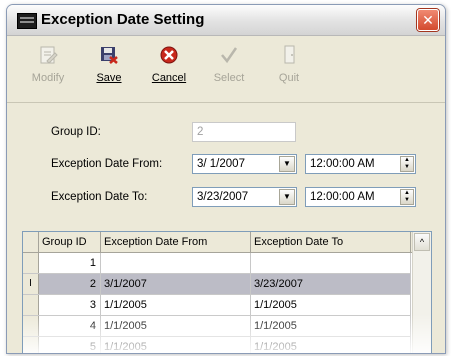 This screenshot has height=356, width=451. I want to click on cell-group-id: 5, so click(70, 345).